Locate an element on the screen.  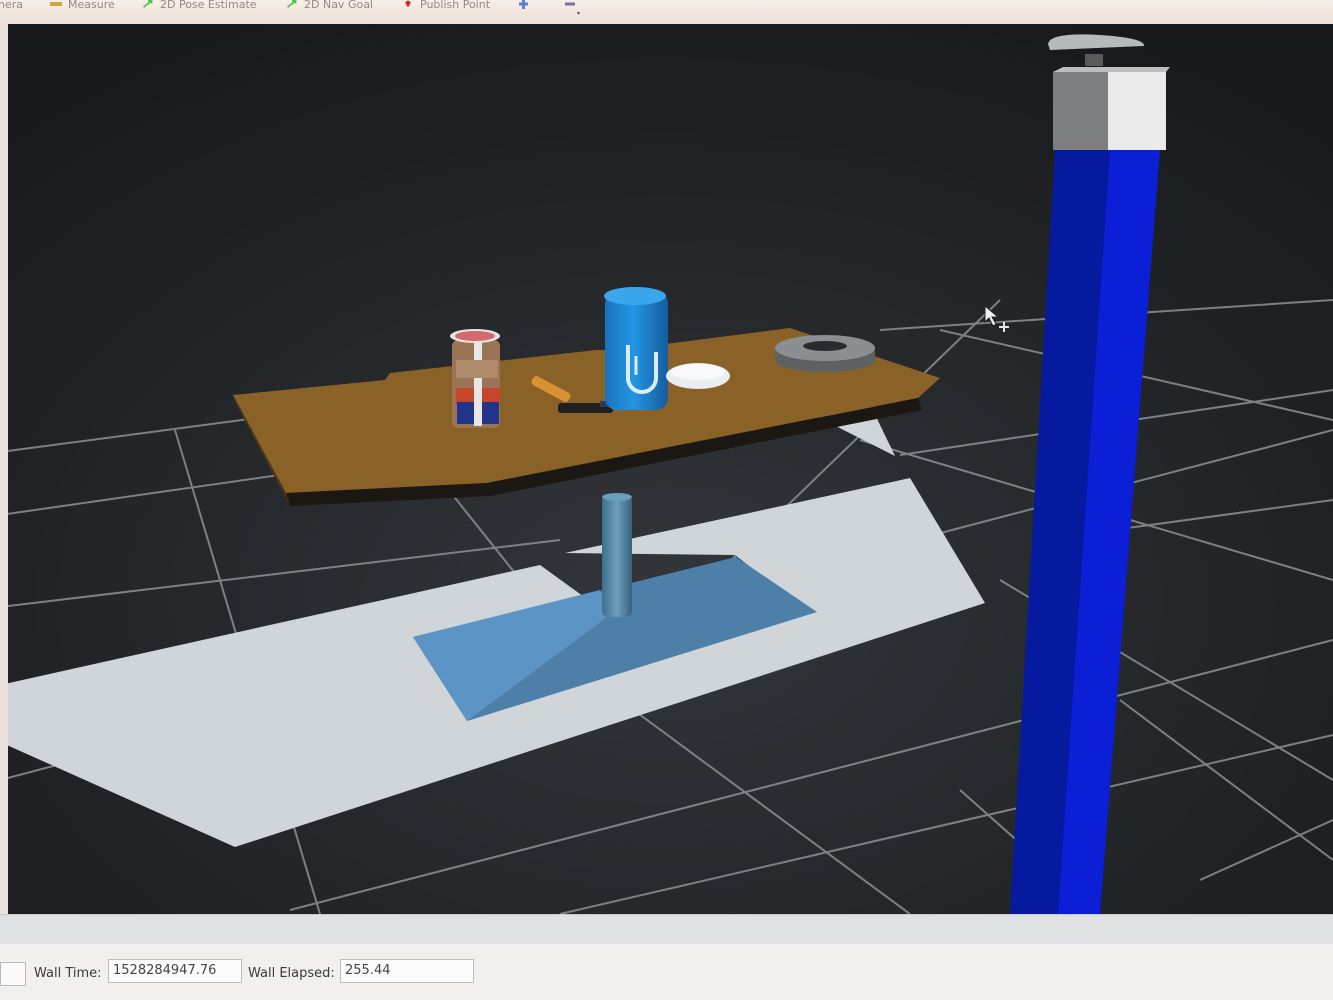
blue-can is located at coordinates (636, 348).